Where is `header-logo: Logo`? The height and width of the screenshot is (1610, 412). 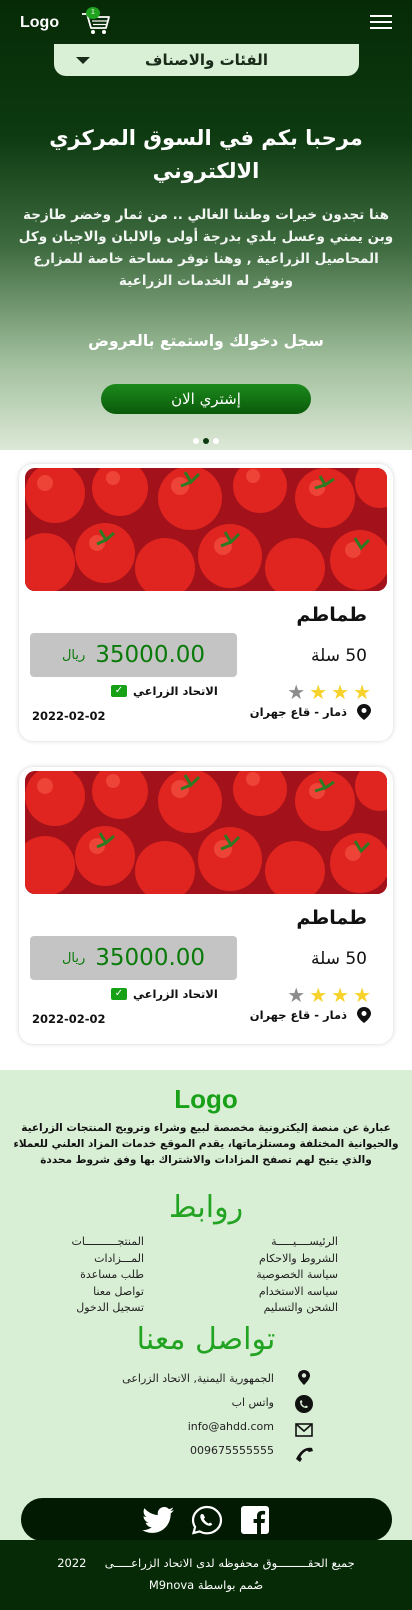
header-logo: Logo is located at coordinates (39, 23).